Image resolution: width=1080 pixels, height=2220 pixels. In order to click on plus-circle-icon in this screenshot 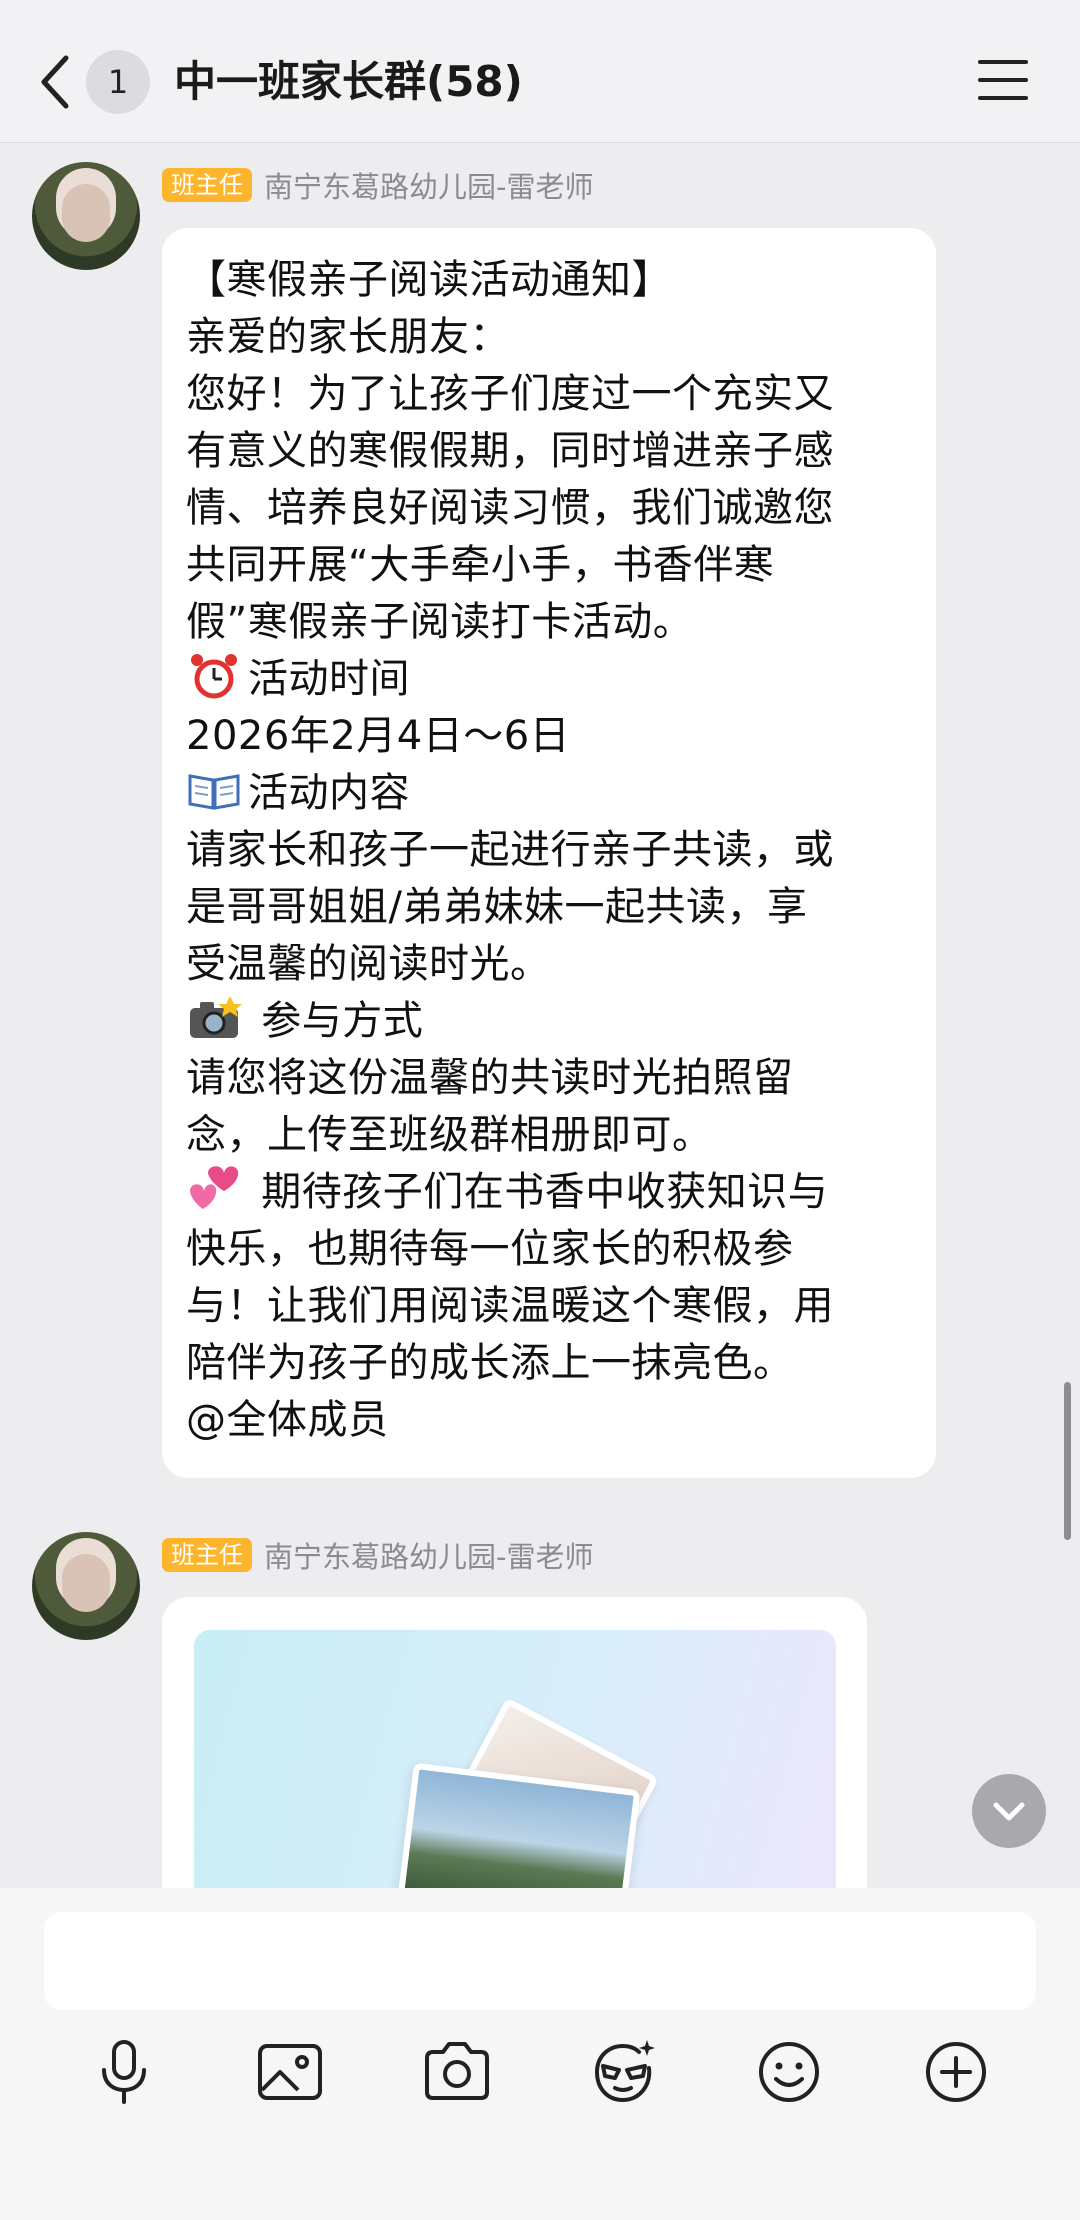, I will do `click(956, 2072)`.